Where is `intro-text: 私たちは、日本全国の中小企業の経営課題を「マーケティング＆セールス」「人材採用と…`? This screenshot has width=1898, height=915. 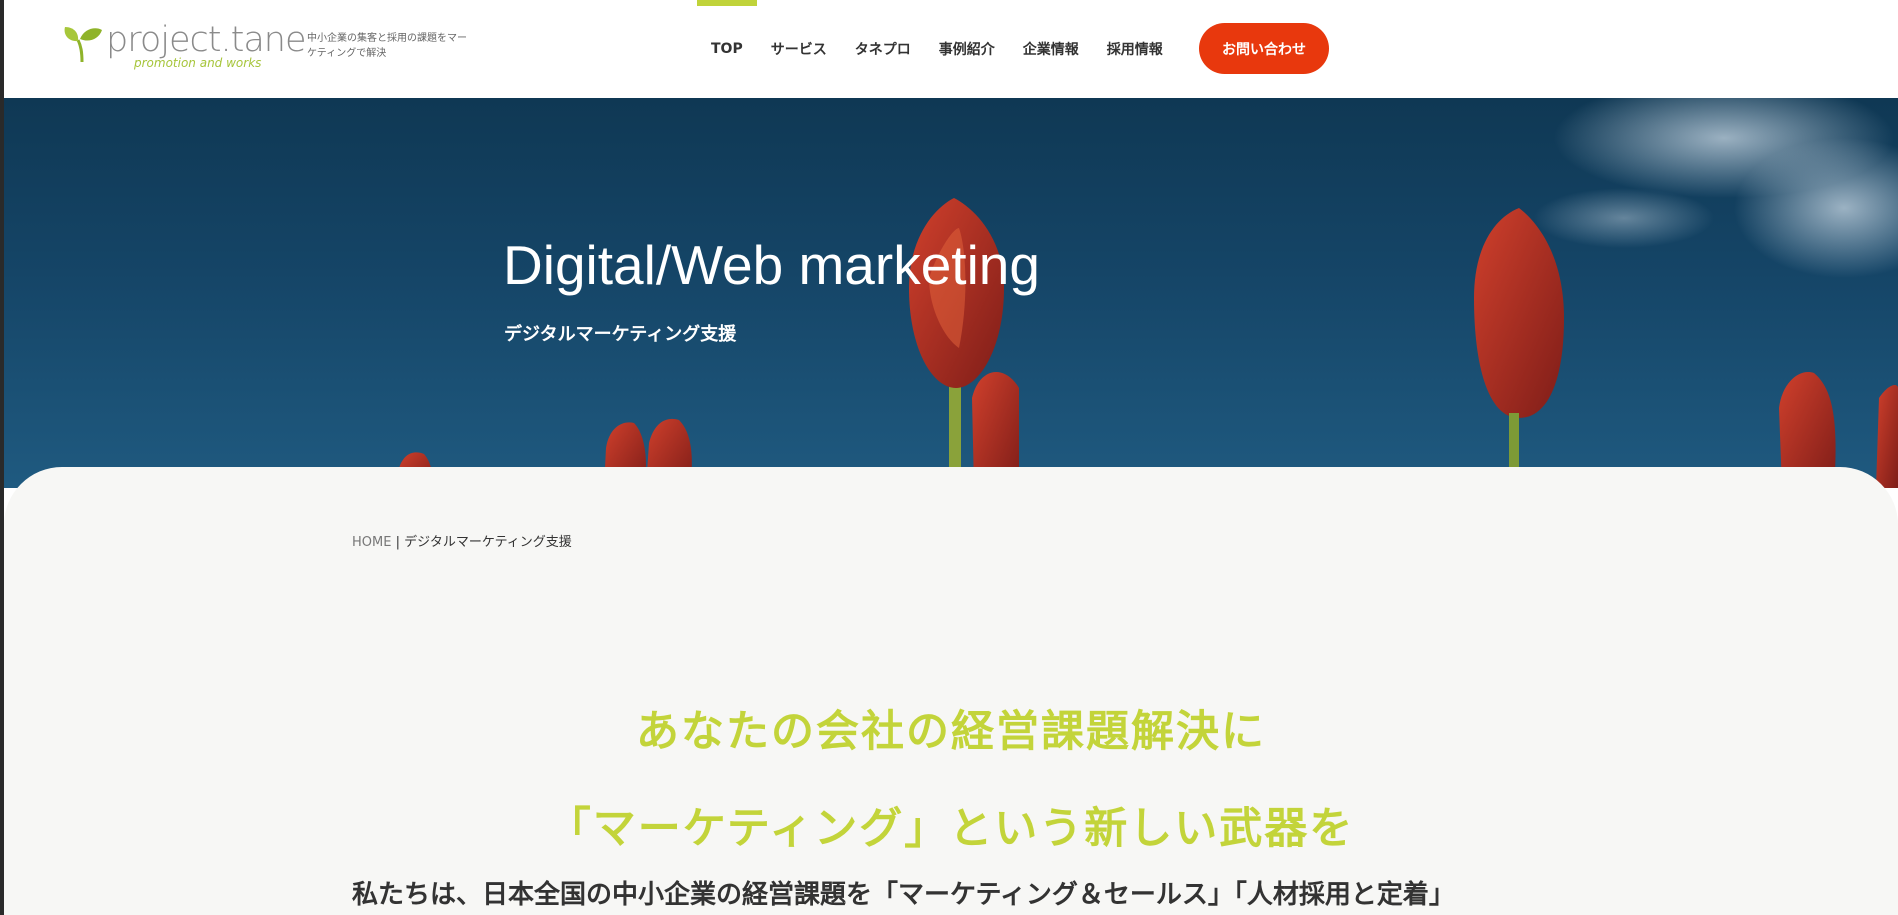 intro-text: 私たちは、日本全国の中小企業の経営課題を「マーケティング＆セールス」「人材採用と… is located at coordinates (903, 895).